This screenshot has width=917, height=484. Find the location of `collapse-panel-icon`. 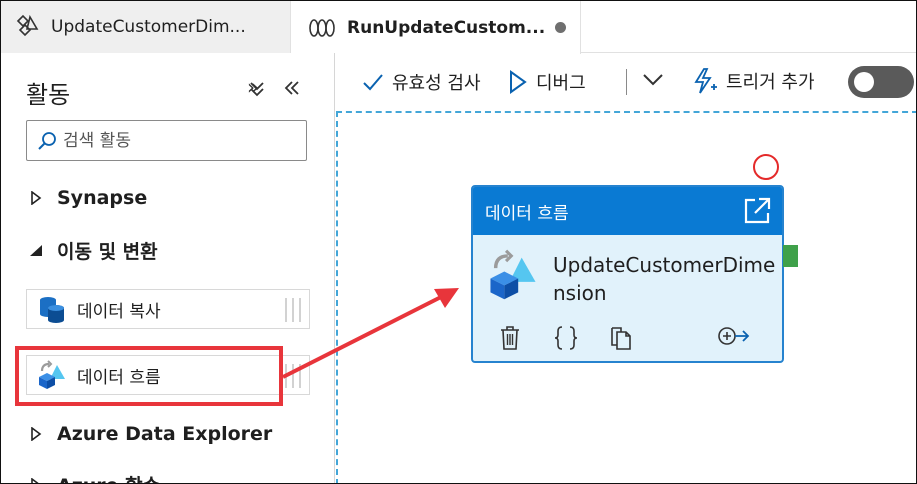

collapse-panel-icon is located at coordinates (292, 88).